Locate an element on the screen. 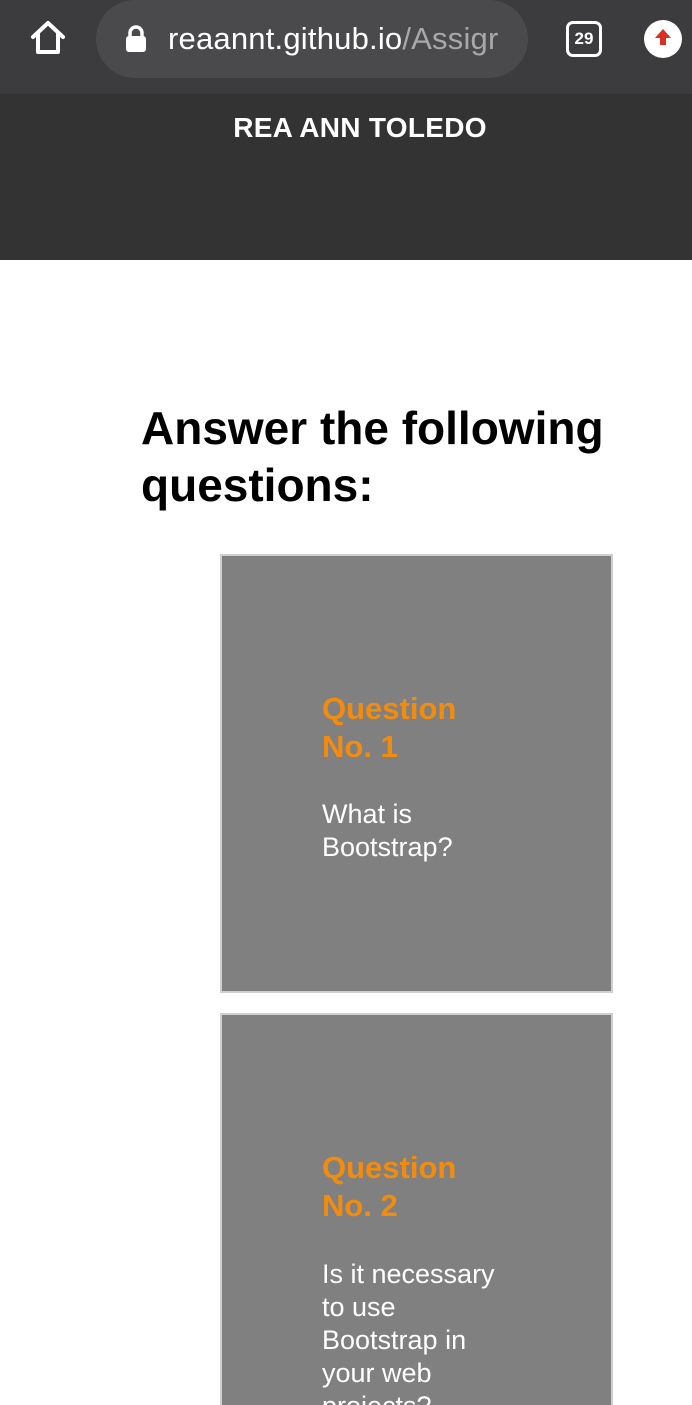 The image size is (692, 1405). site-header: REA ANN TOLEDO is located at coordinates (346, 177).